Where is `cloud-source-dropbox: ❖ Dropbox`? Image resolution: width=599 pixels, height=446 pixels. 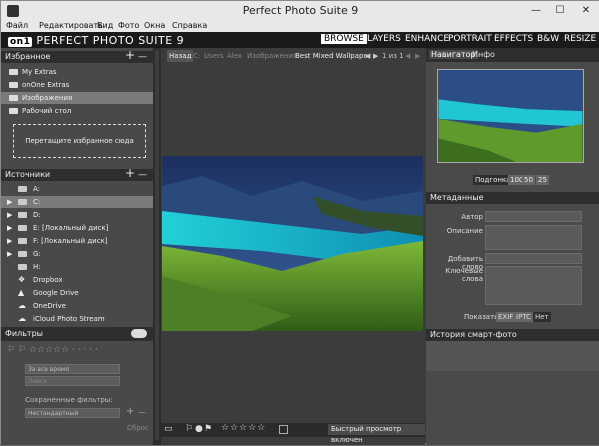 cloud-source-dropbox: ❖ Dropbox is located at coordinates (77, 280).